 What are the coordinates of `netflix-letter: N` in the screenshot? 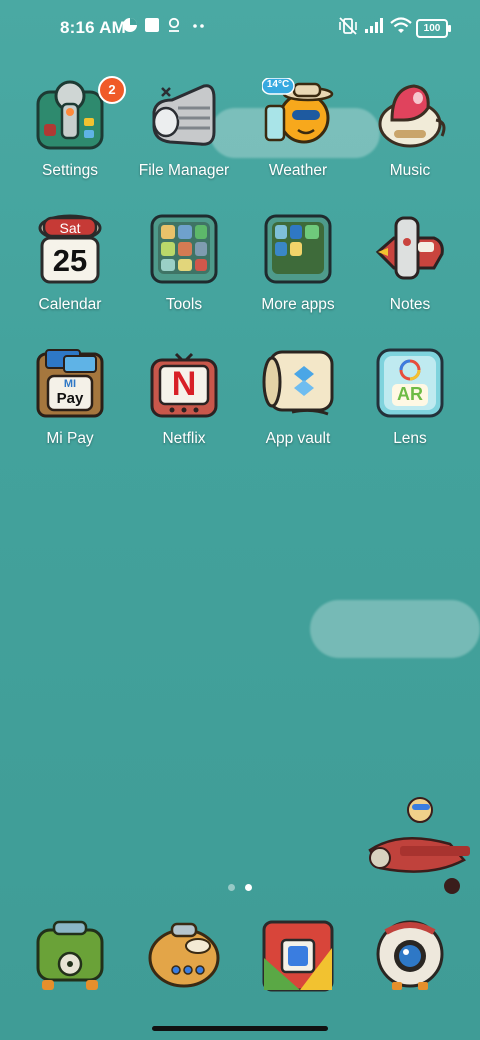 It's located at (184, 384).